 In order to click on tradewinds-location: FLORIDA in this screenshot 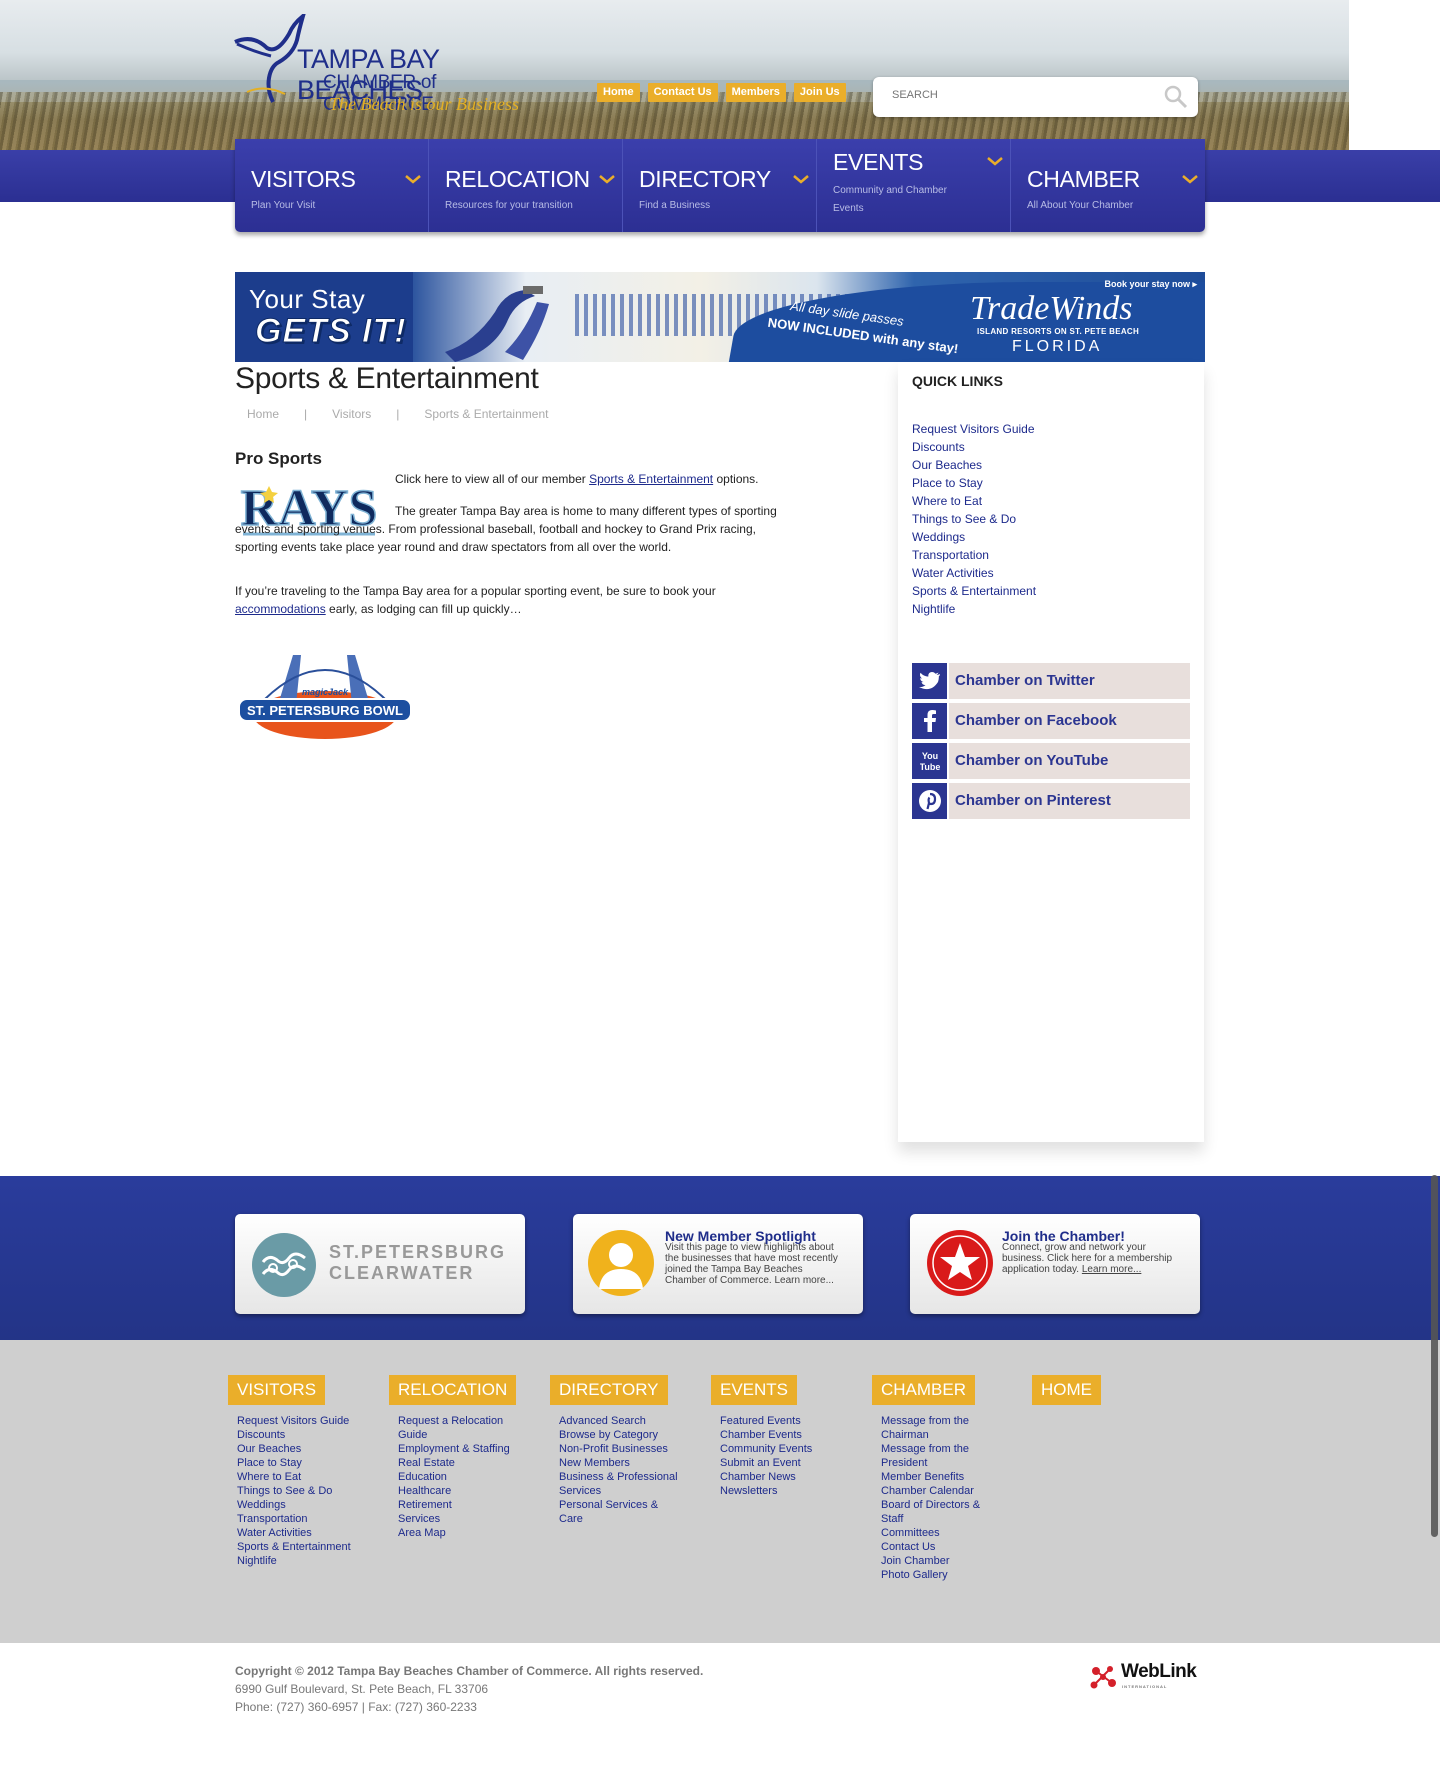, I will do `click(1057, 346)`.